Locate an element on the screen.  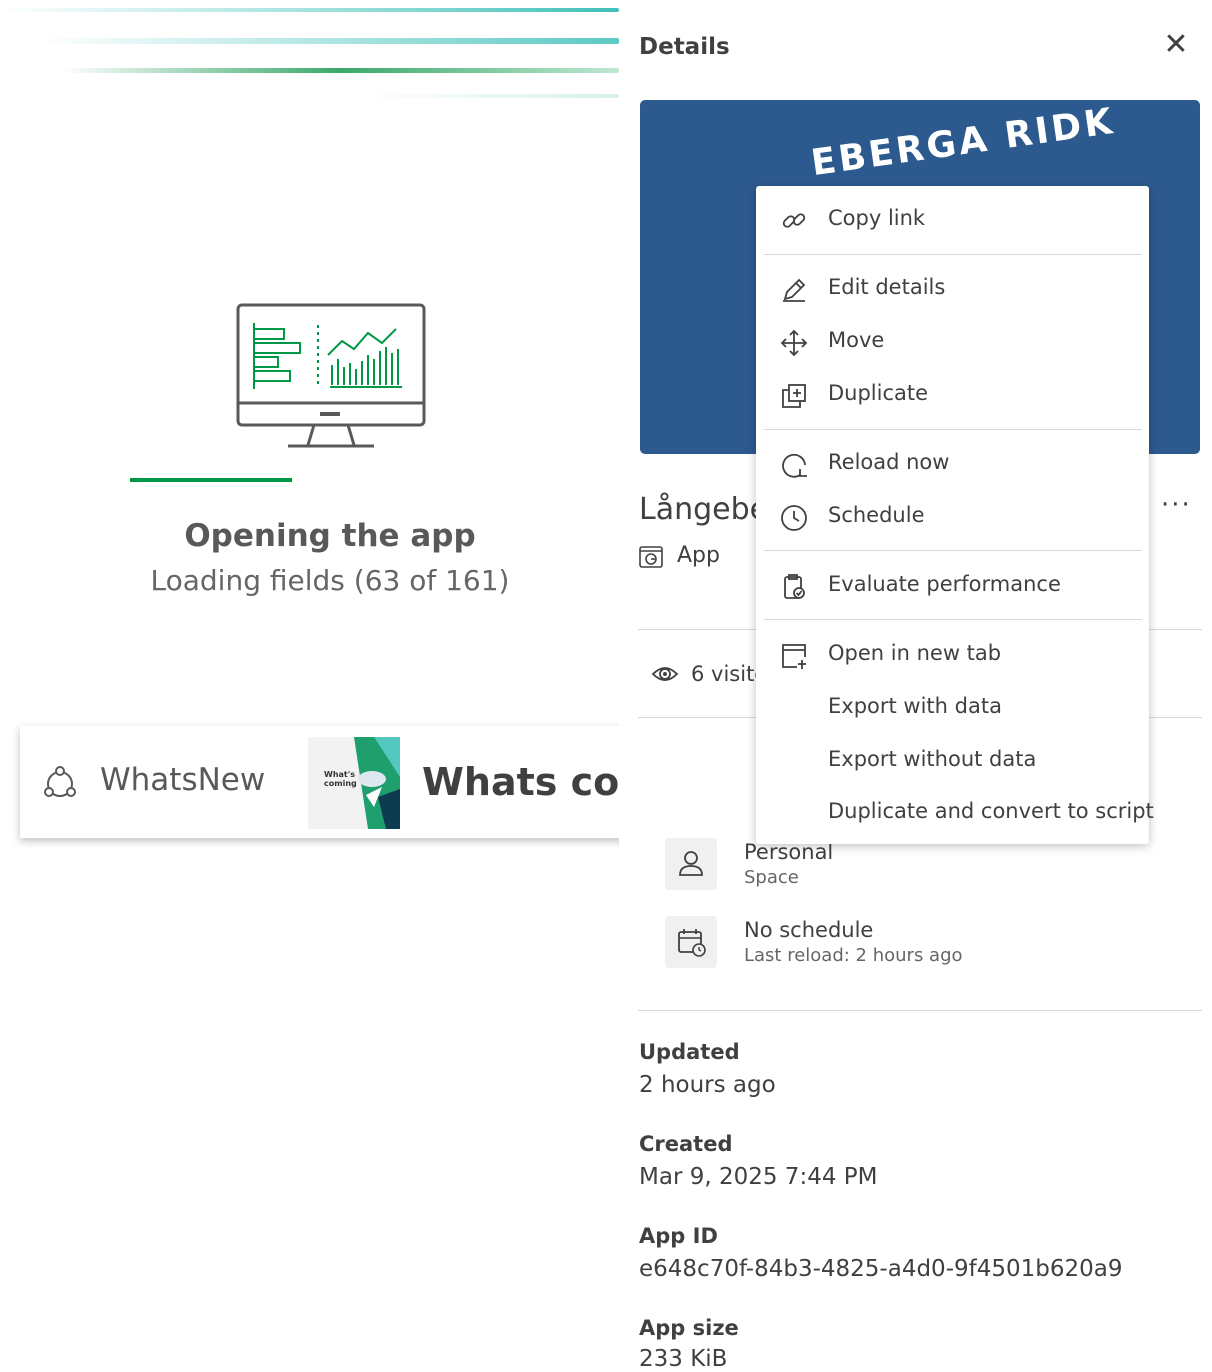
panel-more-button: ··· is located at coordinates (1176, 505).